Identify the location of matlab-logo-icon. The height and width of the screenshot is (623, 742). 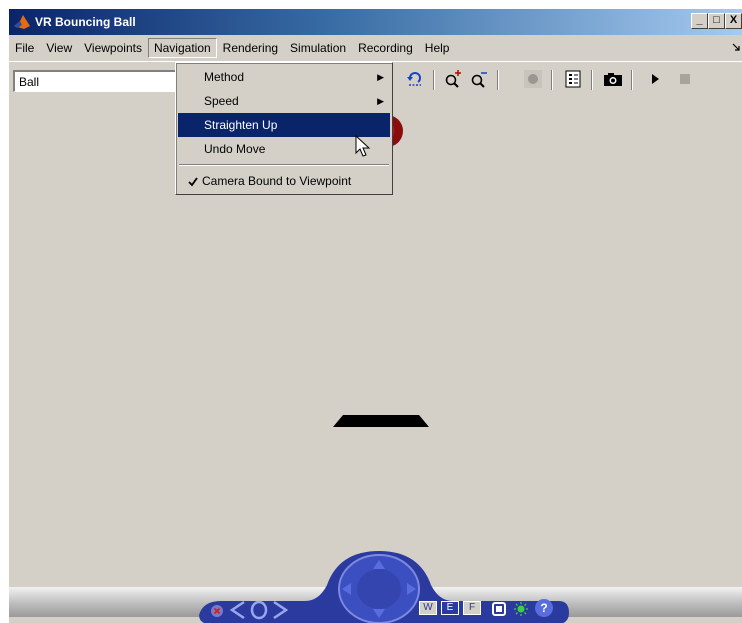
(22, 22).